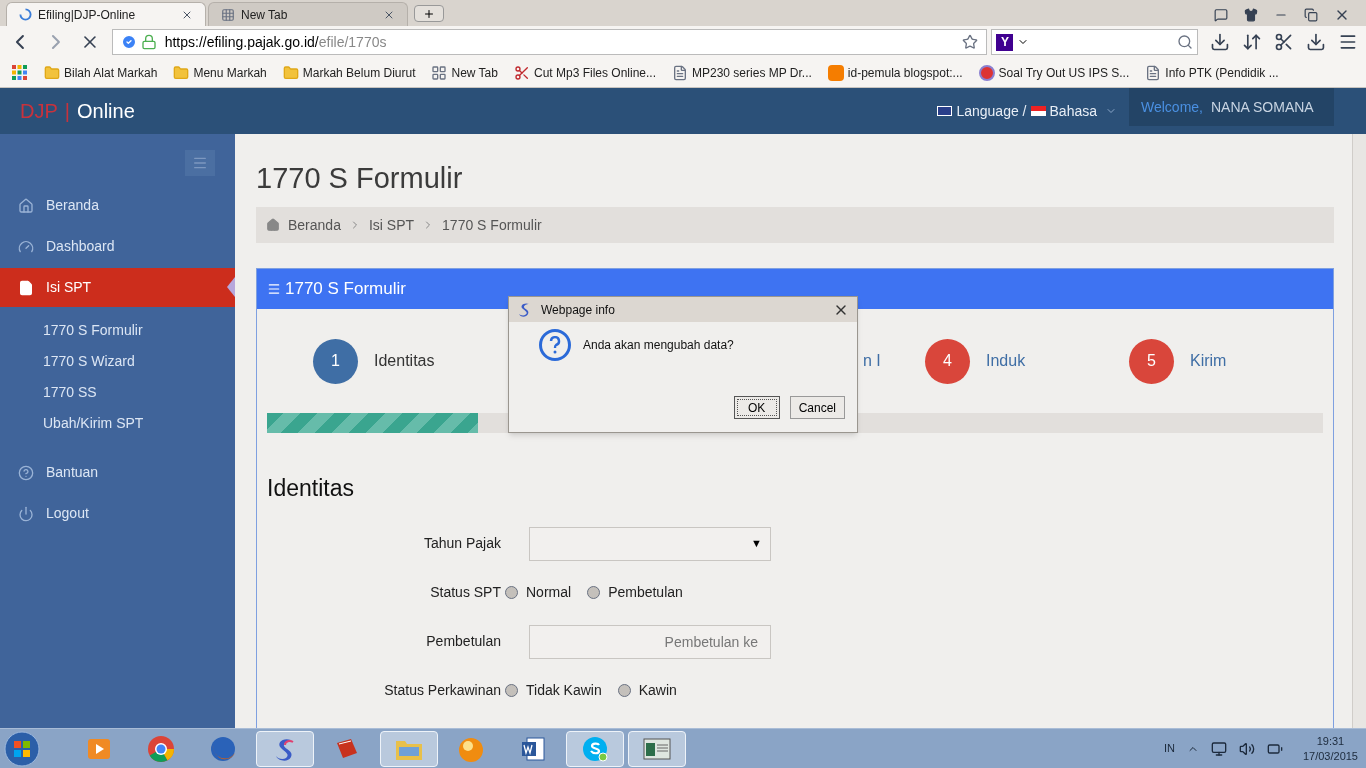  Describe the element at coordinates (314, 225) in the screenshot. I see `breadcrumb-link: Beranda` at that location.